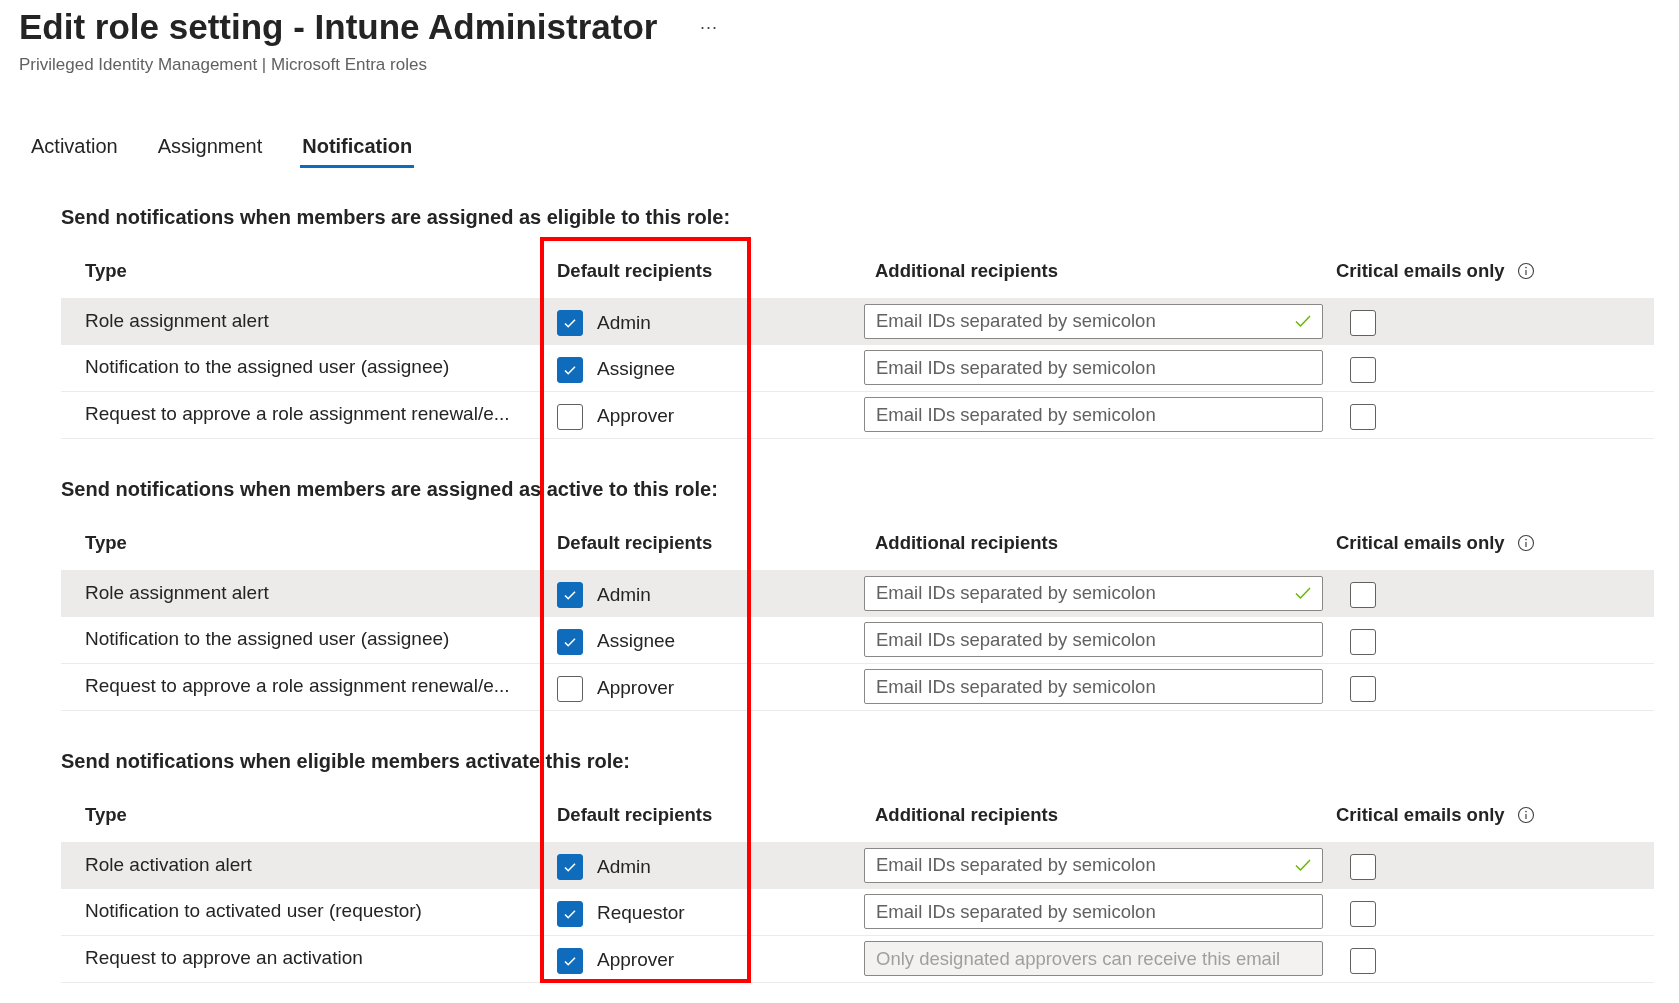  Describe the element at coordinates (74, 147) in the screenshot. I see `tab: Activation` at that location.